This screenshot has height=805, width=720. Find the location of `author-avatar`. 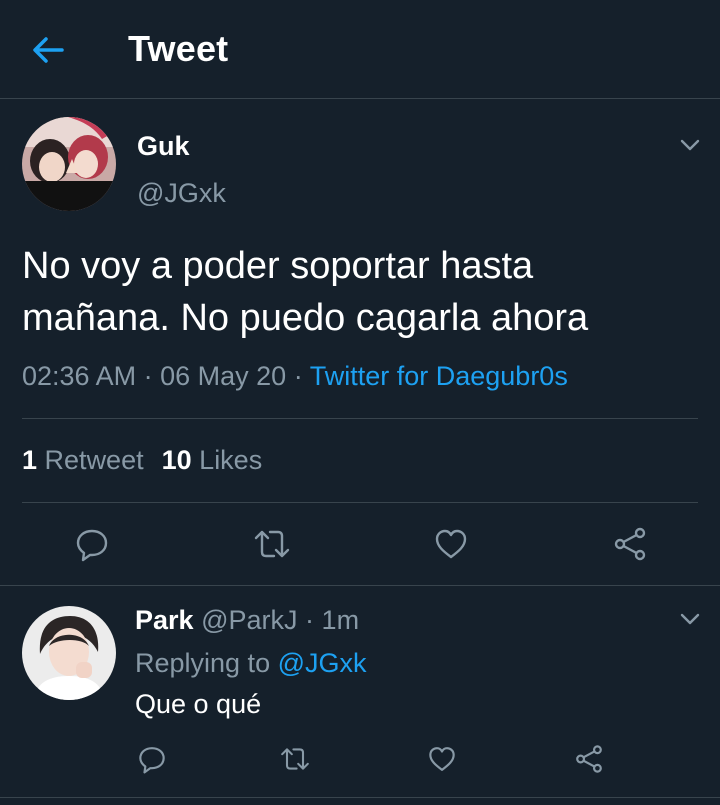

author-avatar is located at coordinates (69, 164).